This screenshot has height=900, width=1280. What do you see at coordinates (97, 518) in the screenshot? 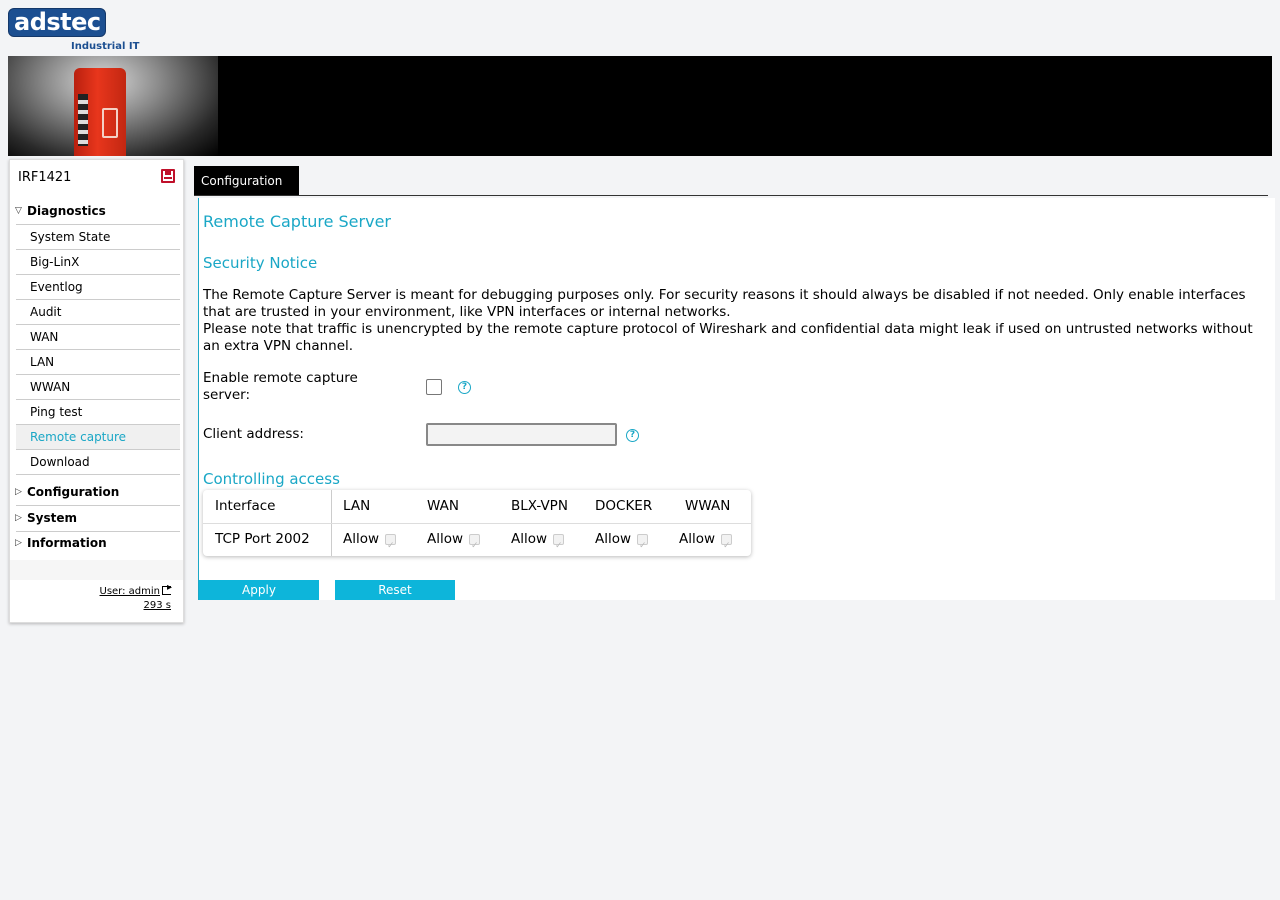
I see `nav-section-system: ▷ System` at bounding box center [97, 518].